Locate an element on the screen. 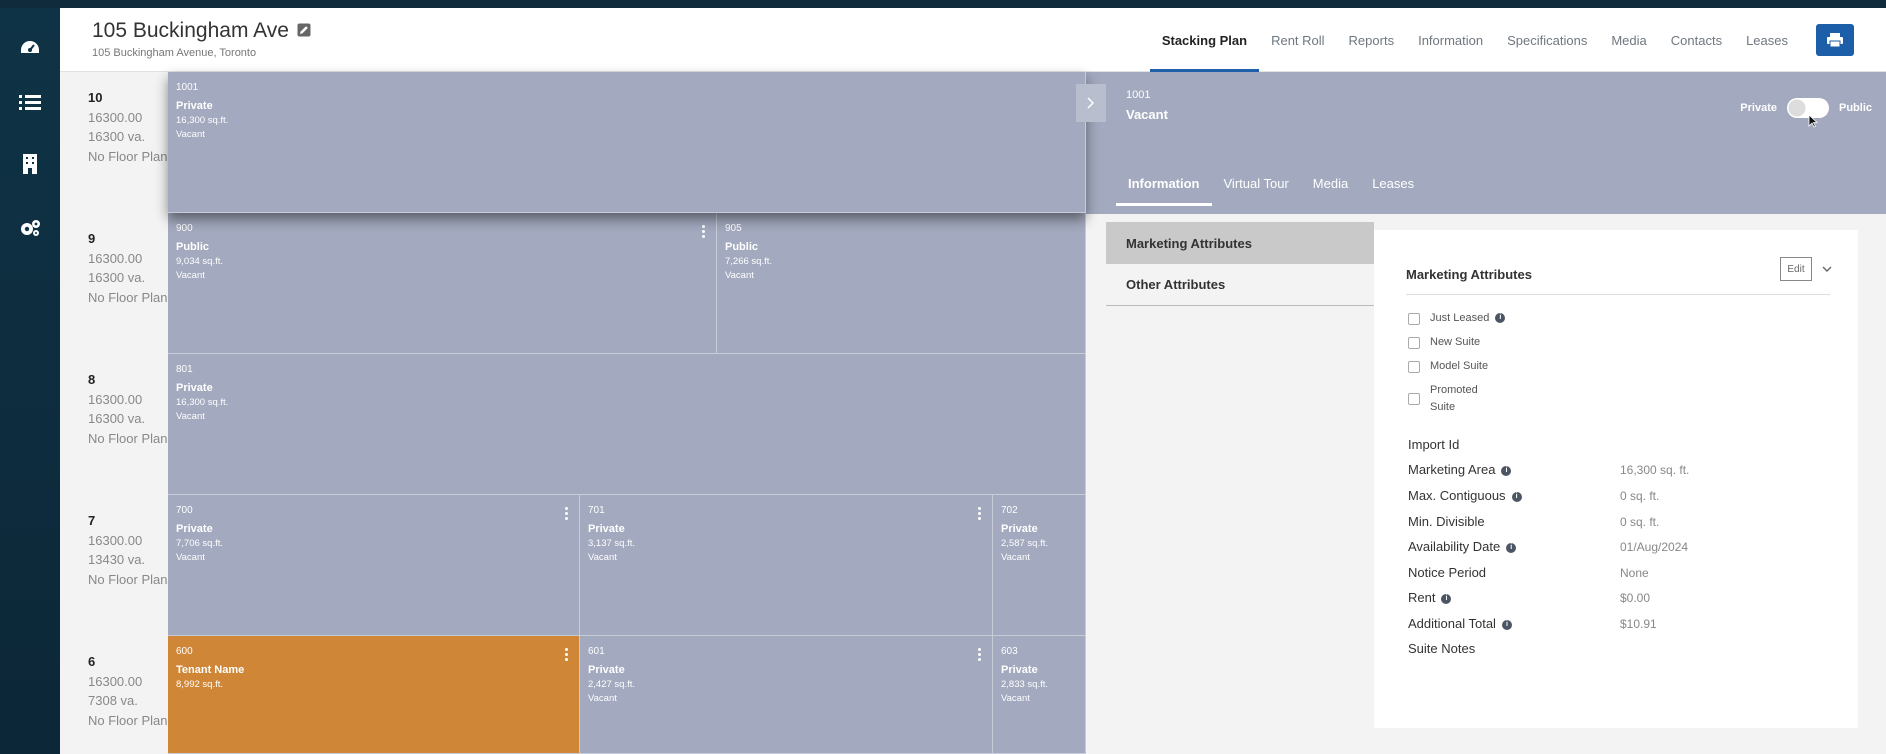 The height and width of the screenshot is (754, 1886). attr-label: Suite Notes is located at coordinates (1442, 648).